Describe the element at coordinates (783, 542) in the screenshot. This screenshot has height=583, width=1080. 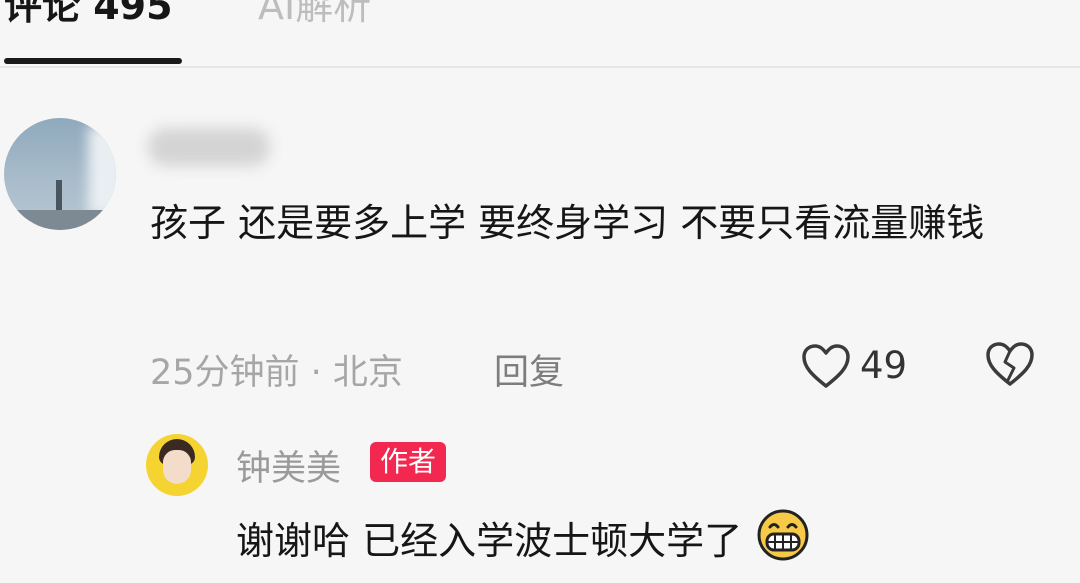
I see `grinning-face-icon` at that location.